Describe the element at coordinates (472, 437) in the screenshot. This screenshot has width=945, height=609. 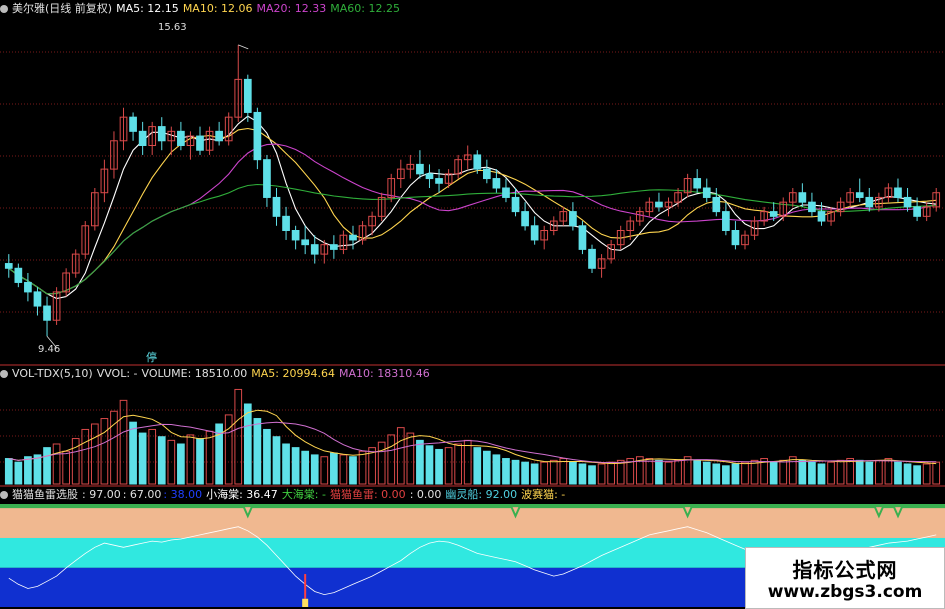
I see `volume-ma5-line` at that location.